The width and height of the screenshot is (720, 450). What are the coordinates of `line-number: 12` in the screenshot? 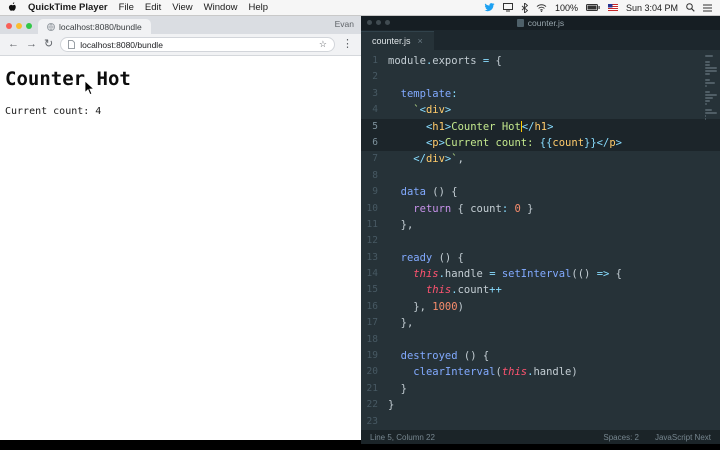 It's located at (372, 241).